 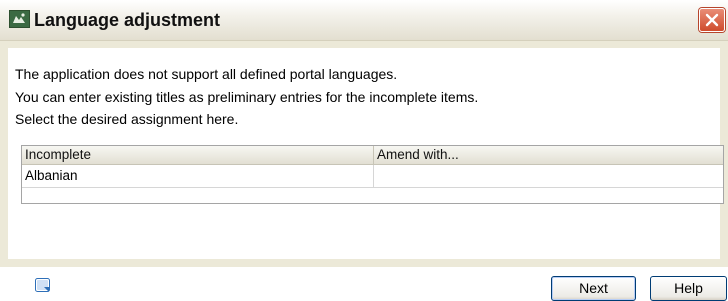 I want to click on next-button: Next, so click(x=593, y=288).